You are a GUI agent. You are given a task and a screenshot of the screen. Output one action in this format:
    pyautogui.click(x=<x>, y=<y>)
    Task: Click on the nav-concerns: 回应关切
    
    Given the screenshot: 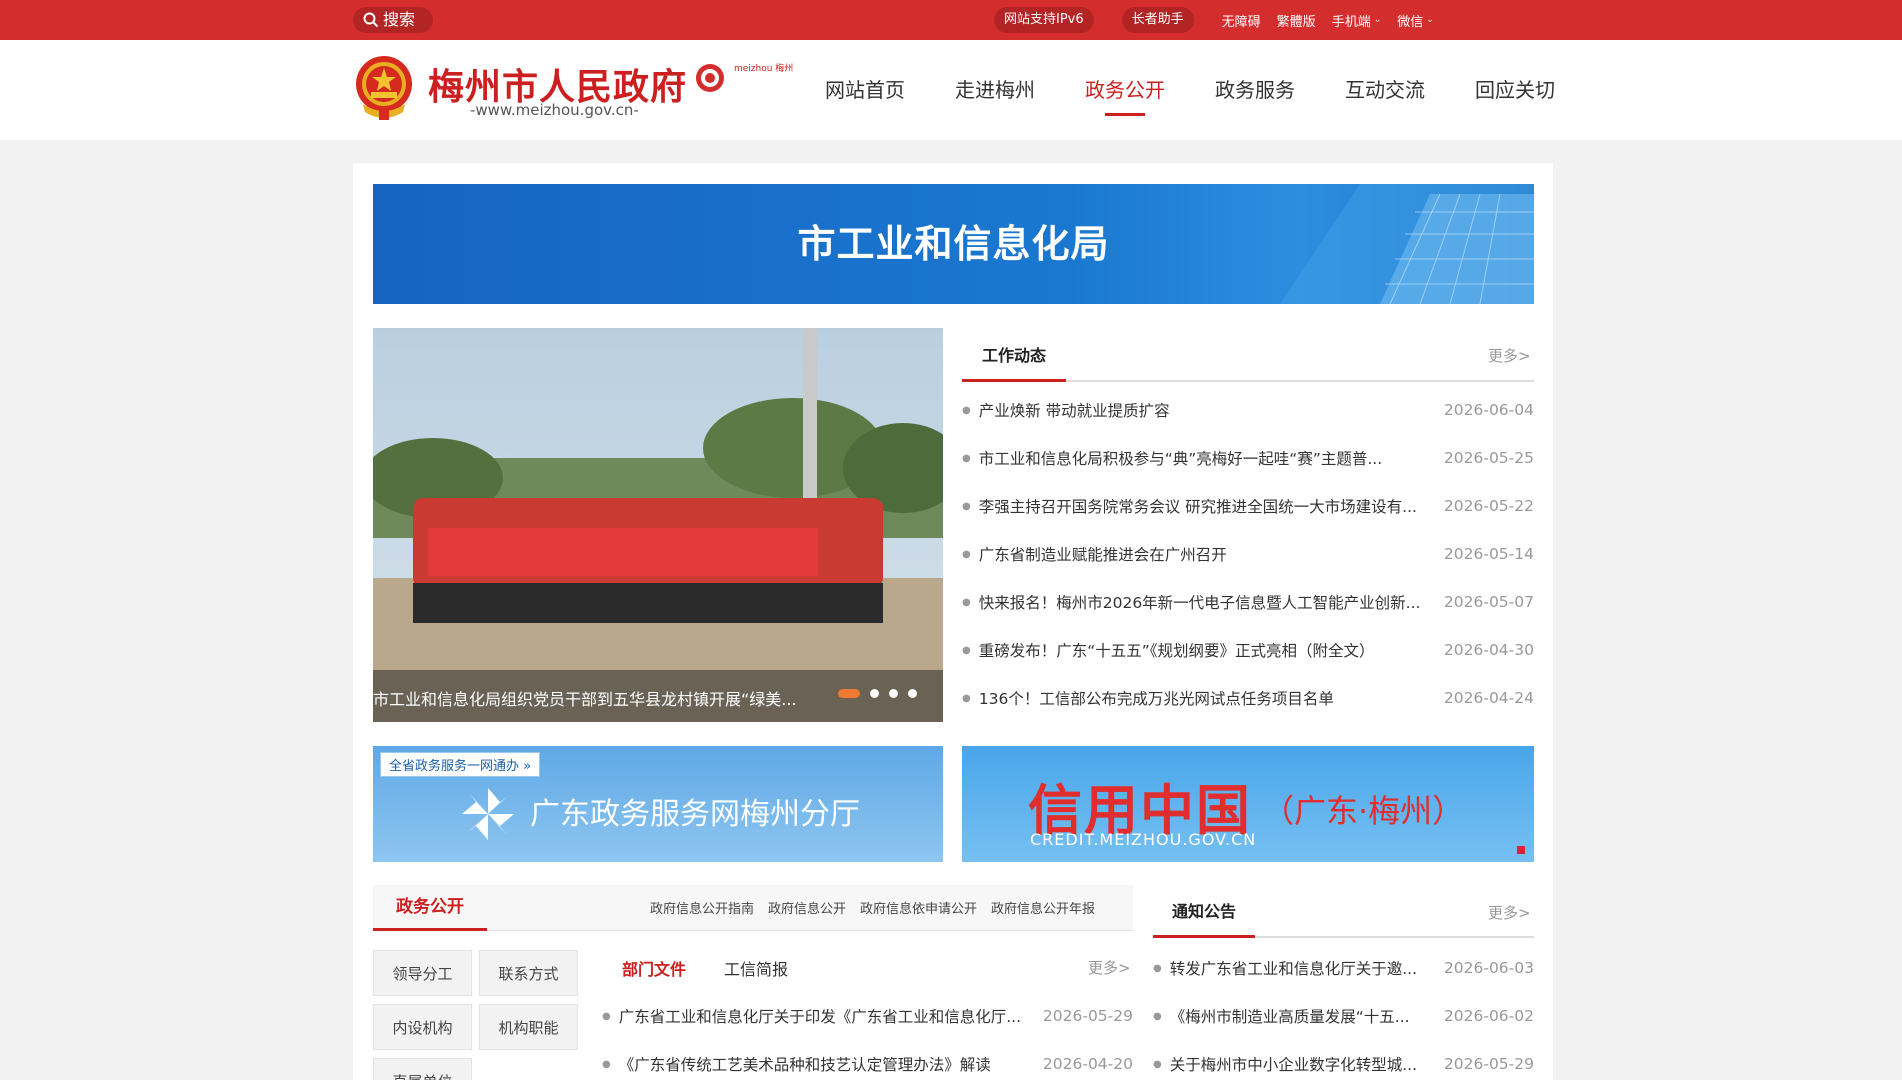 What is the action you would take?
    pyautogui.click(x=1515, y=90)
    